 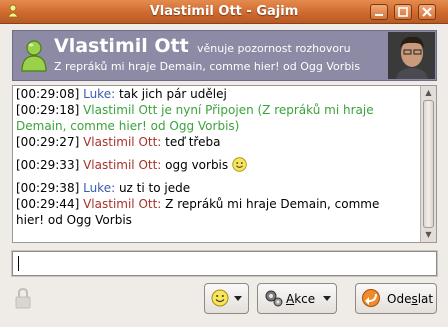 I want to click on message-text: teď třeba, so click(x=191, y=142).